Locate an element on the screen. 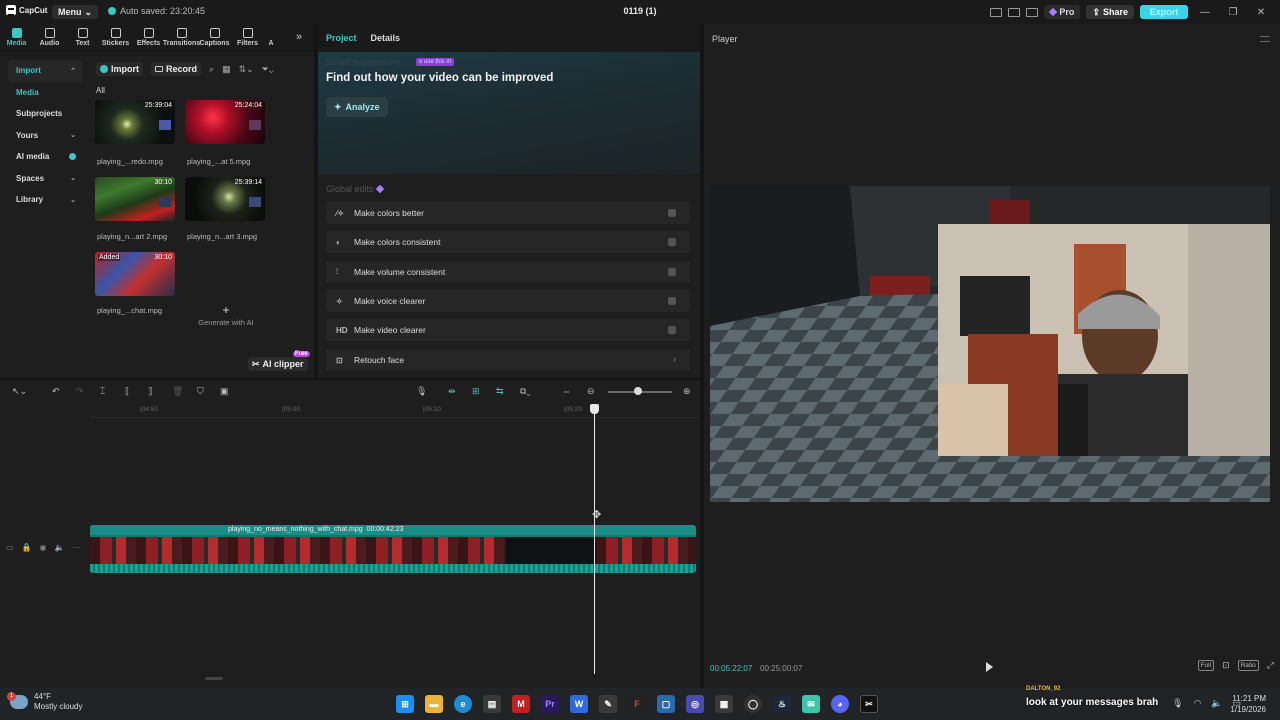 The width and height of the screenshot is (1280, 720). weather-widget: 1 44°F Mostly cloudy is located at coordinates (44, 702).